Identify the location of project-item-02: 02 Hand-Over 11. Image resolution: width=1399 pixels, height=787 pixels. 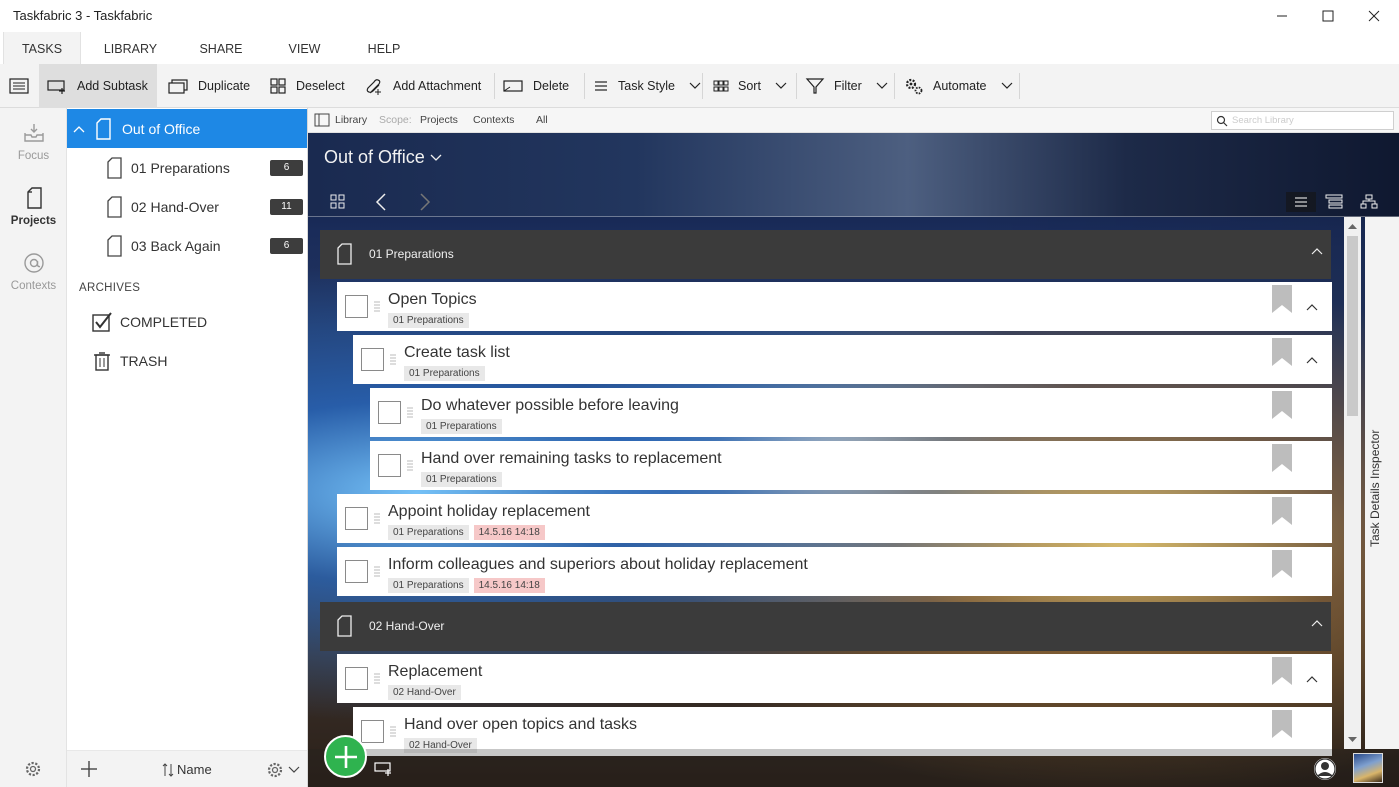
(187, 206).